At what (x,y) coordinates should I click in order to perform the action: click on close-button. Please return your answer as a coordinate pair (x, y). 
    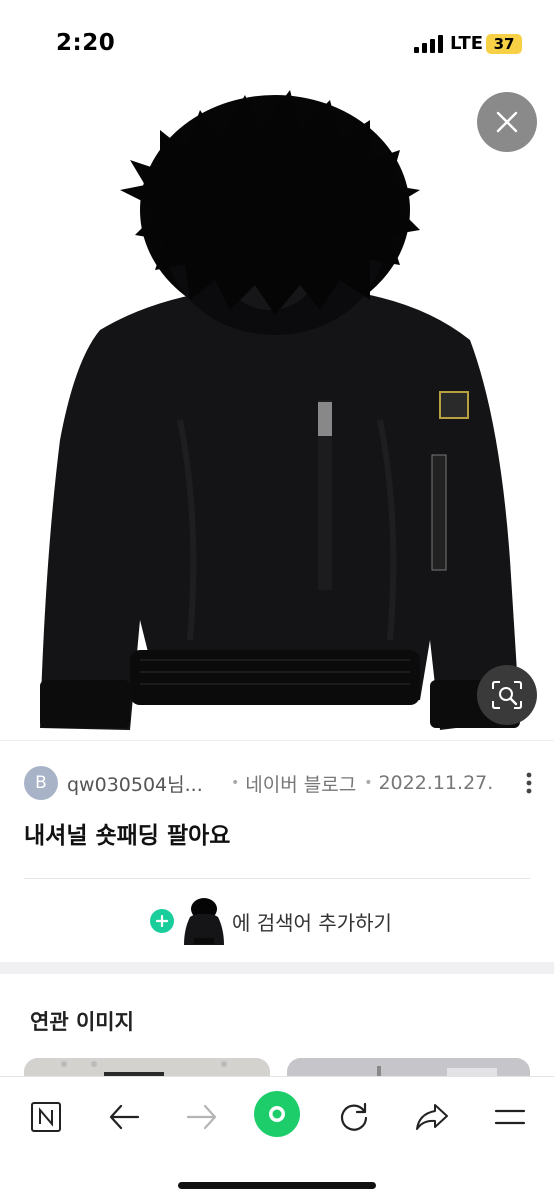
    Looking at the image, I should click on (507, 122).